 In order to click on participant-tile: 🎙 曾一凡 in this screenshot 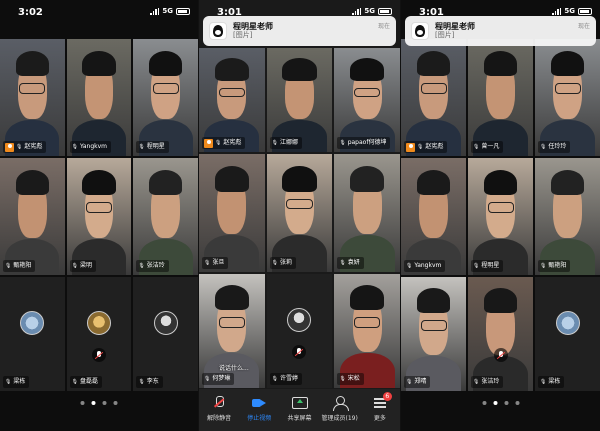, I will do `click(500, 97)`.